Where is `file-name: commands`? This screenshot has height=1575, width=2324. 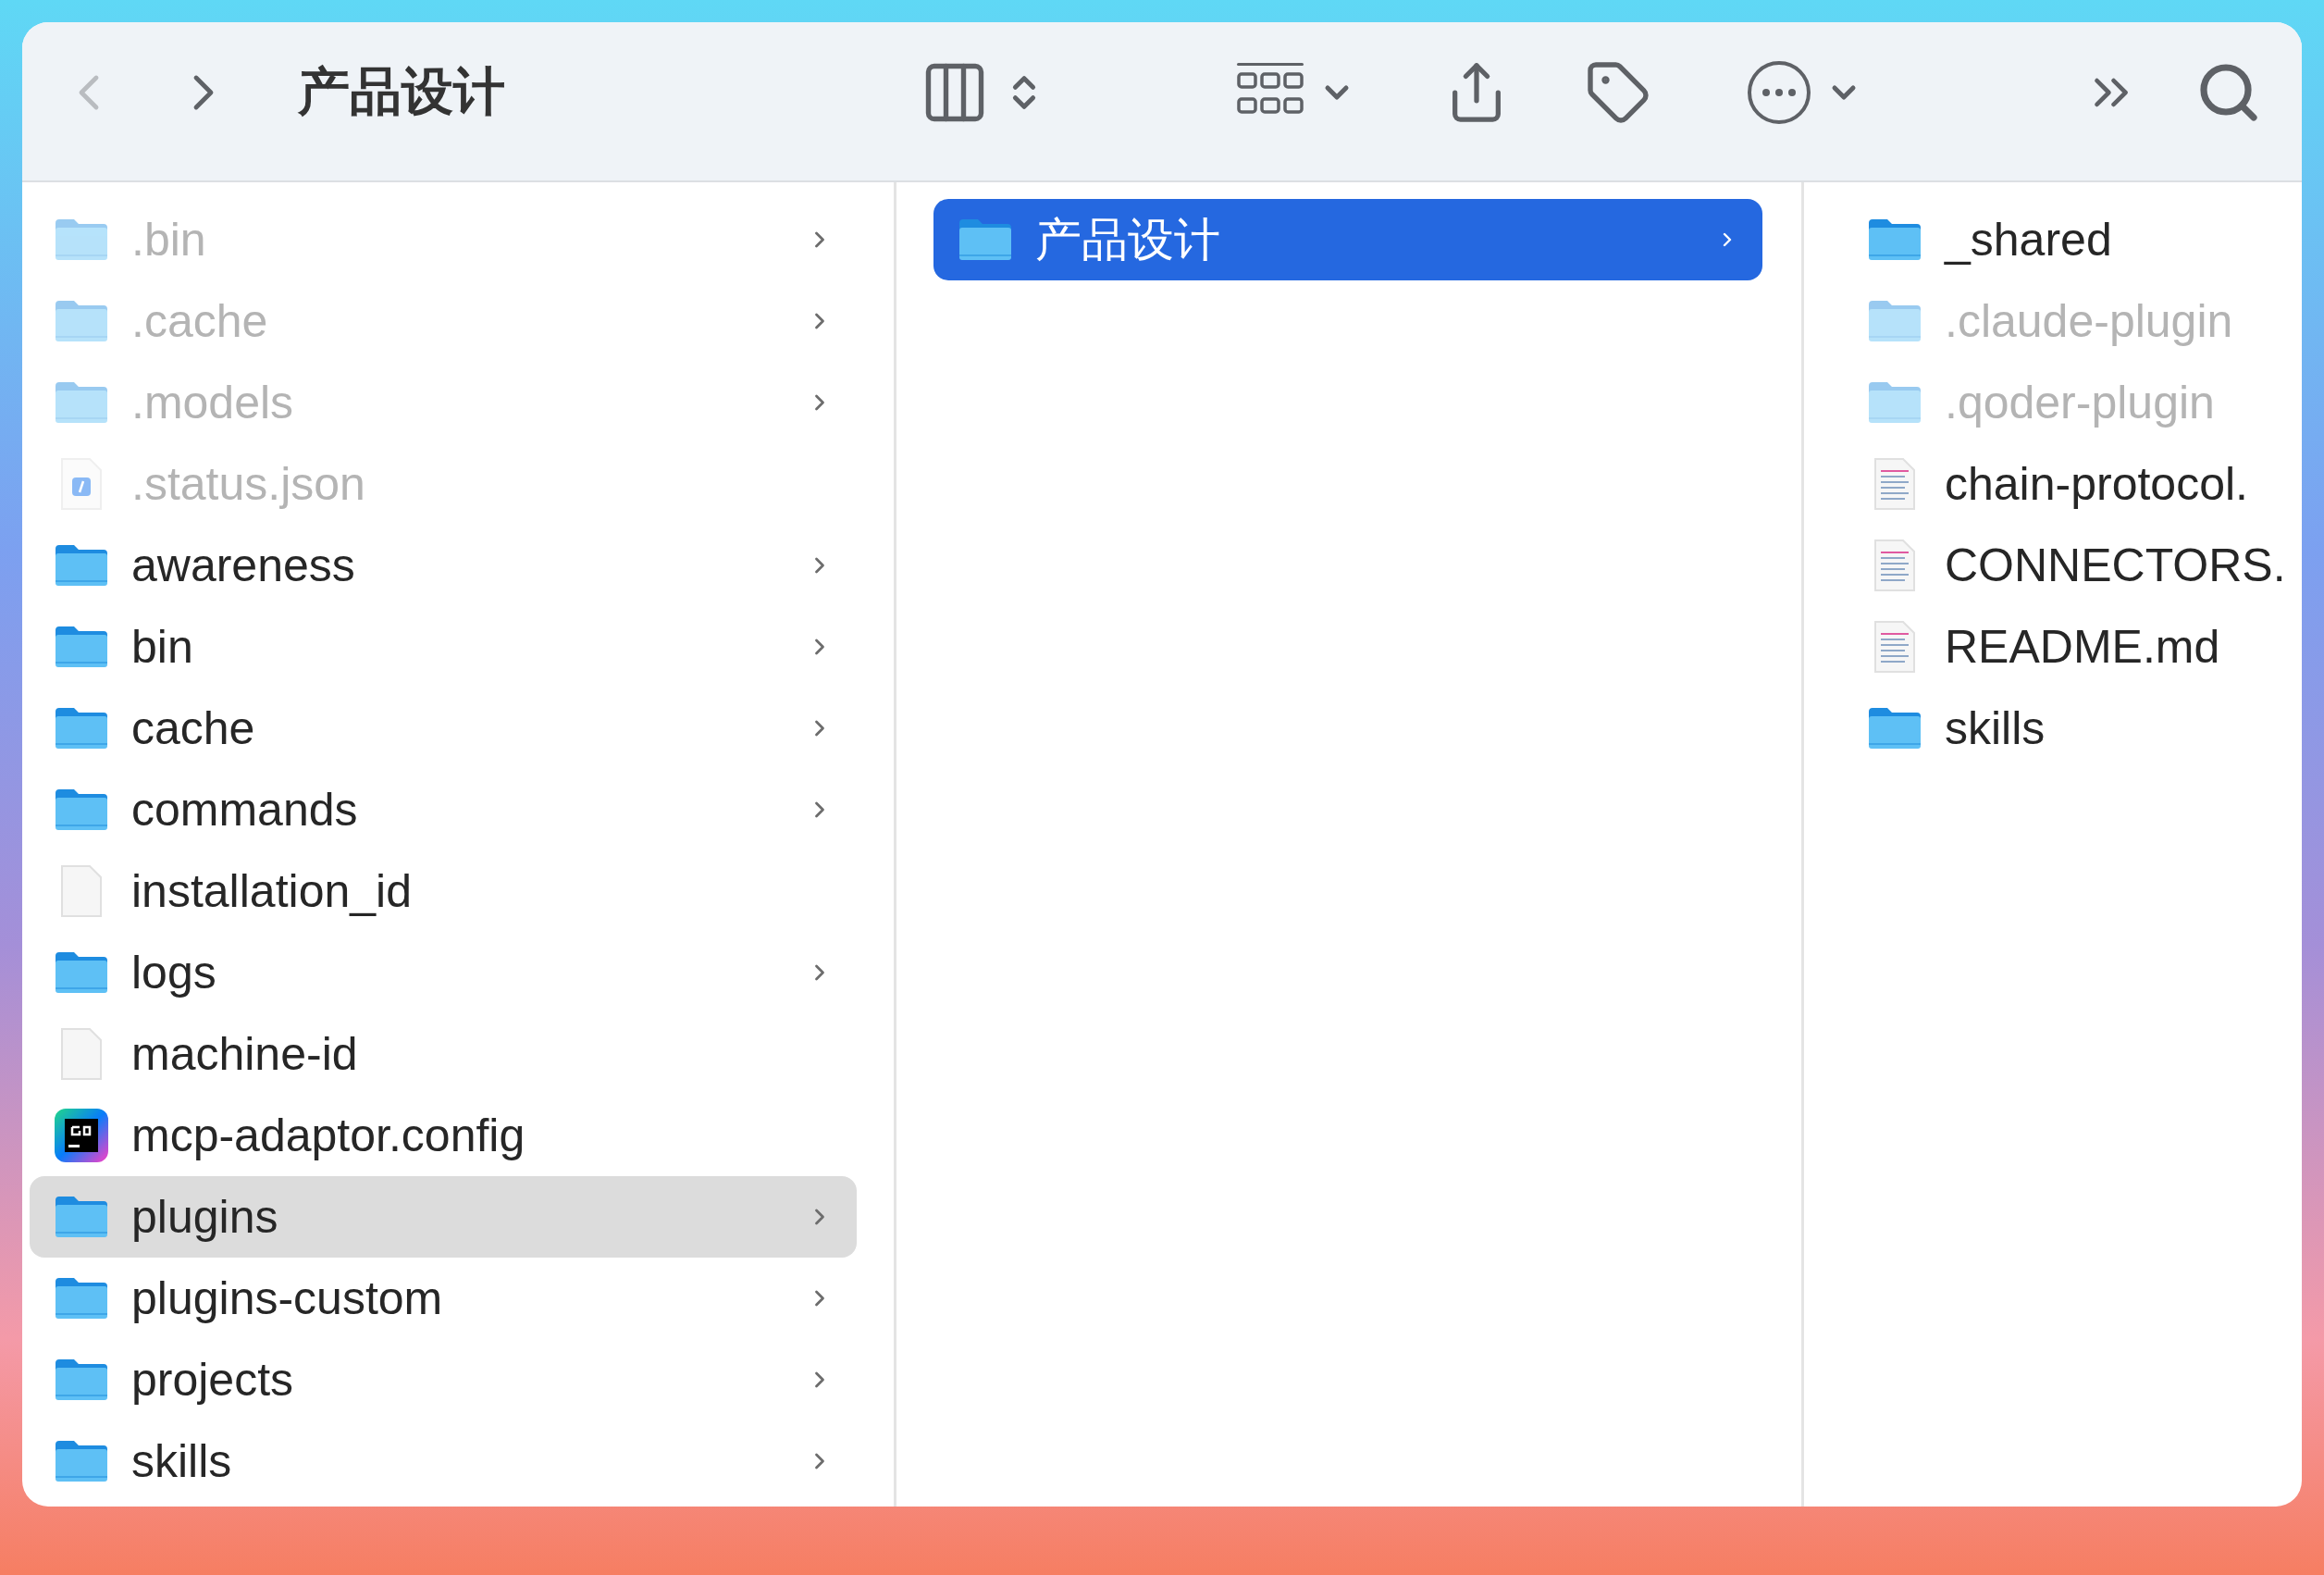 file-name: commands is located at coordinates (245, 810).